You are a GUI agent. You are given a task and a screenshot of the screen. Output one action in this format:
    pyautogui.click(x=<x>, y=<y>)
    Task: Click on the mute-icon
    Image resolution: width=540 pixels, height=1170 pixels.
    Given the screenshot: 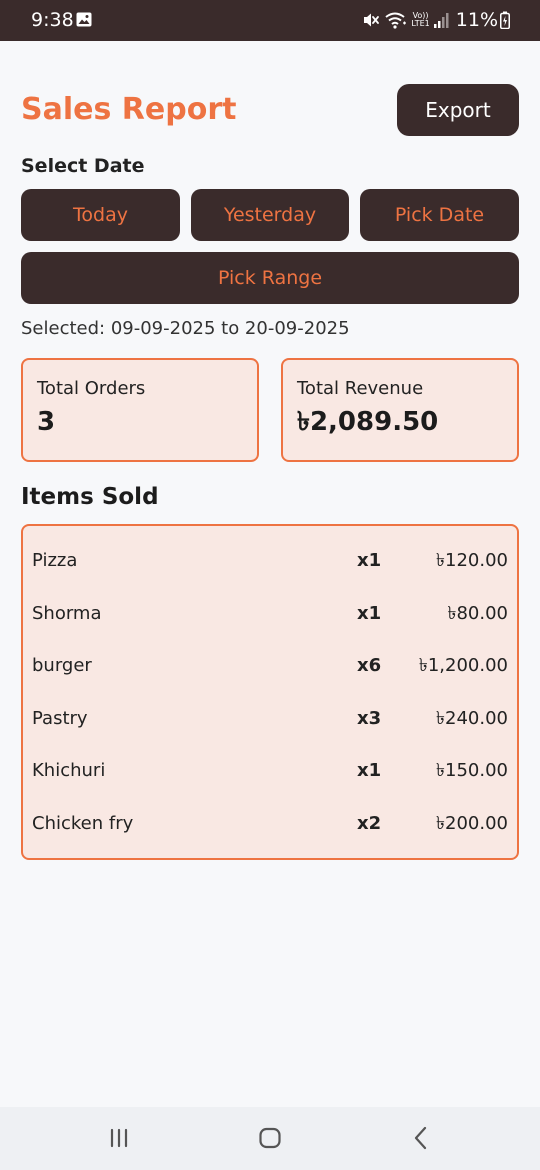 What is the action you would take?
    pyautogui.click(x=372, y=20)
    